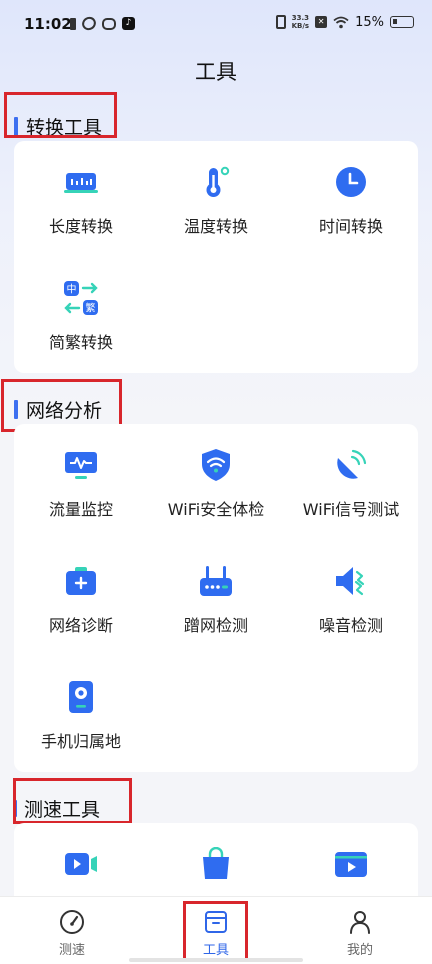 Image resolution: width=432 pixels, height=964 pixels. Describe the element at coordinates (350, 226) in the screenshot. I see `tool-label: 时间转换` at that location.